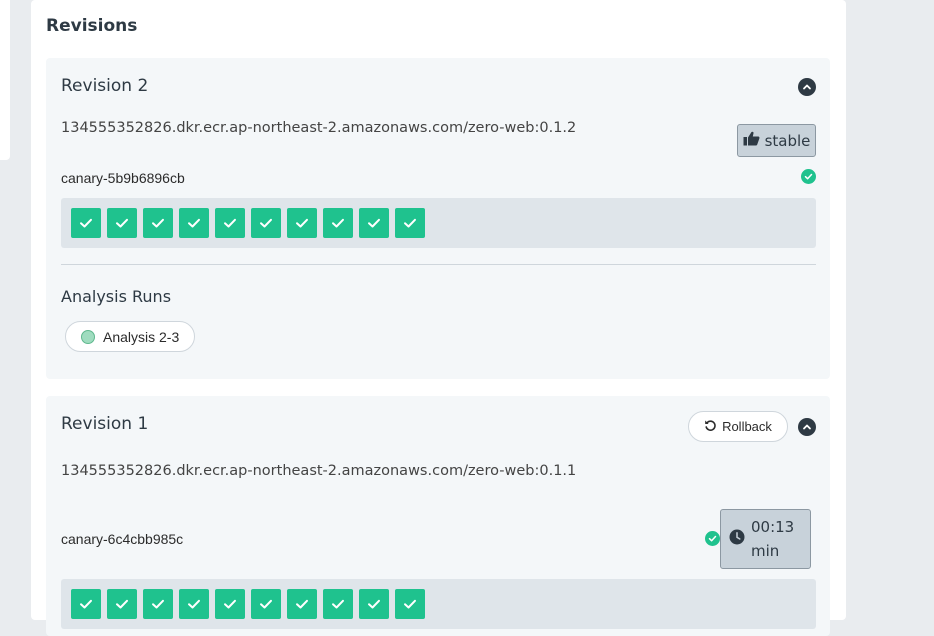 This screenshot has width=934, height=636. I want to click on rollback-label: Rollback, so click(747, 426).